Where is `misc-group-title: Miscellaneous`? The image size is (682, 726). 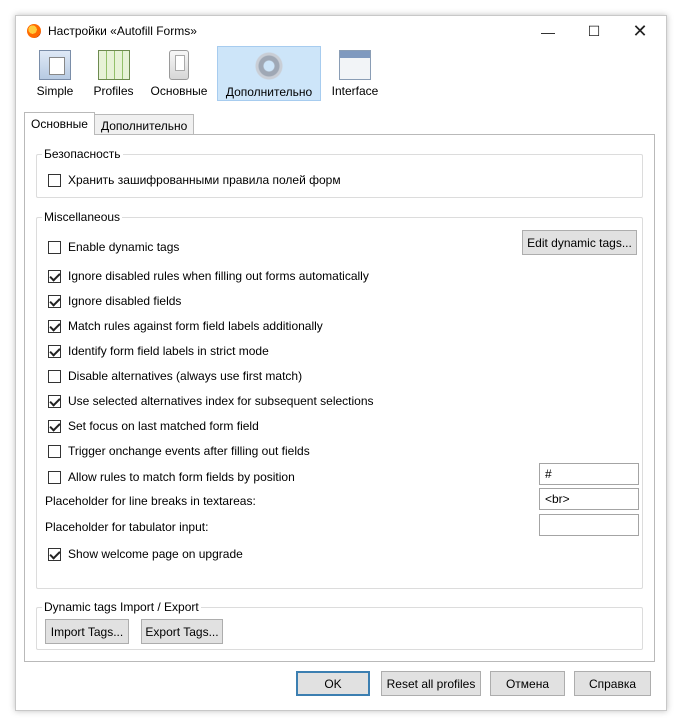
misc-group-title: Miscellaneous is located at coordinates (82, 217).